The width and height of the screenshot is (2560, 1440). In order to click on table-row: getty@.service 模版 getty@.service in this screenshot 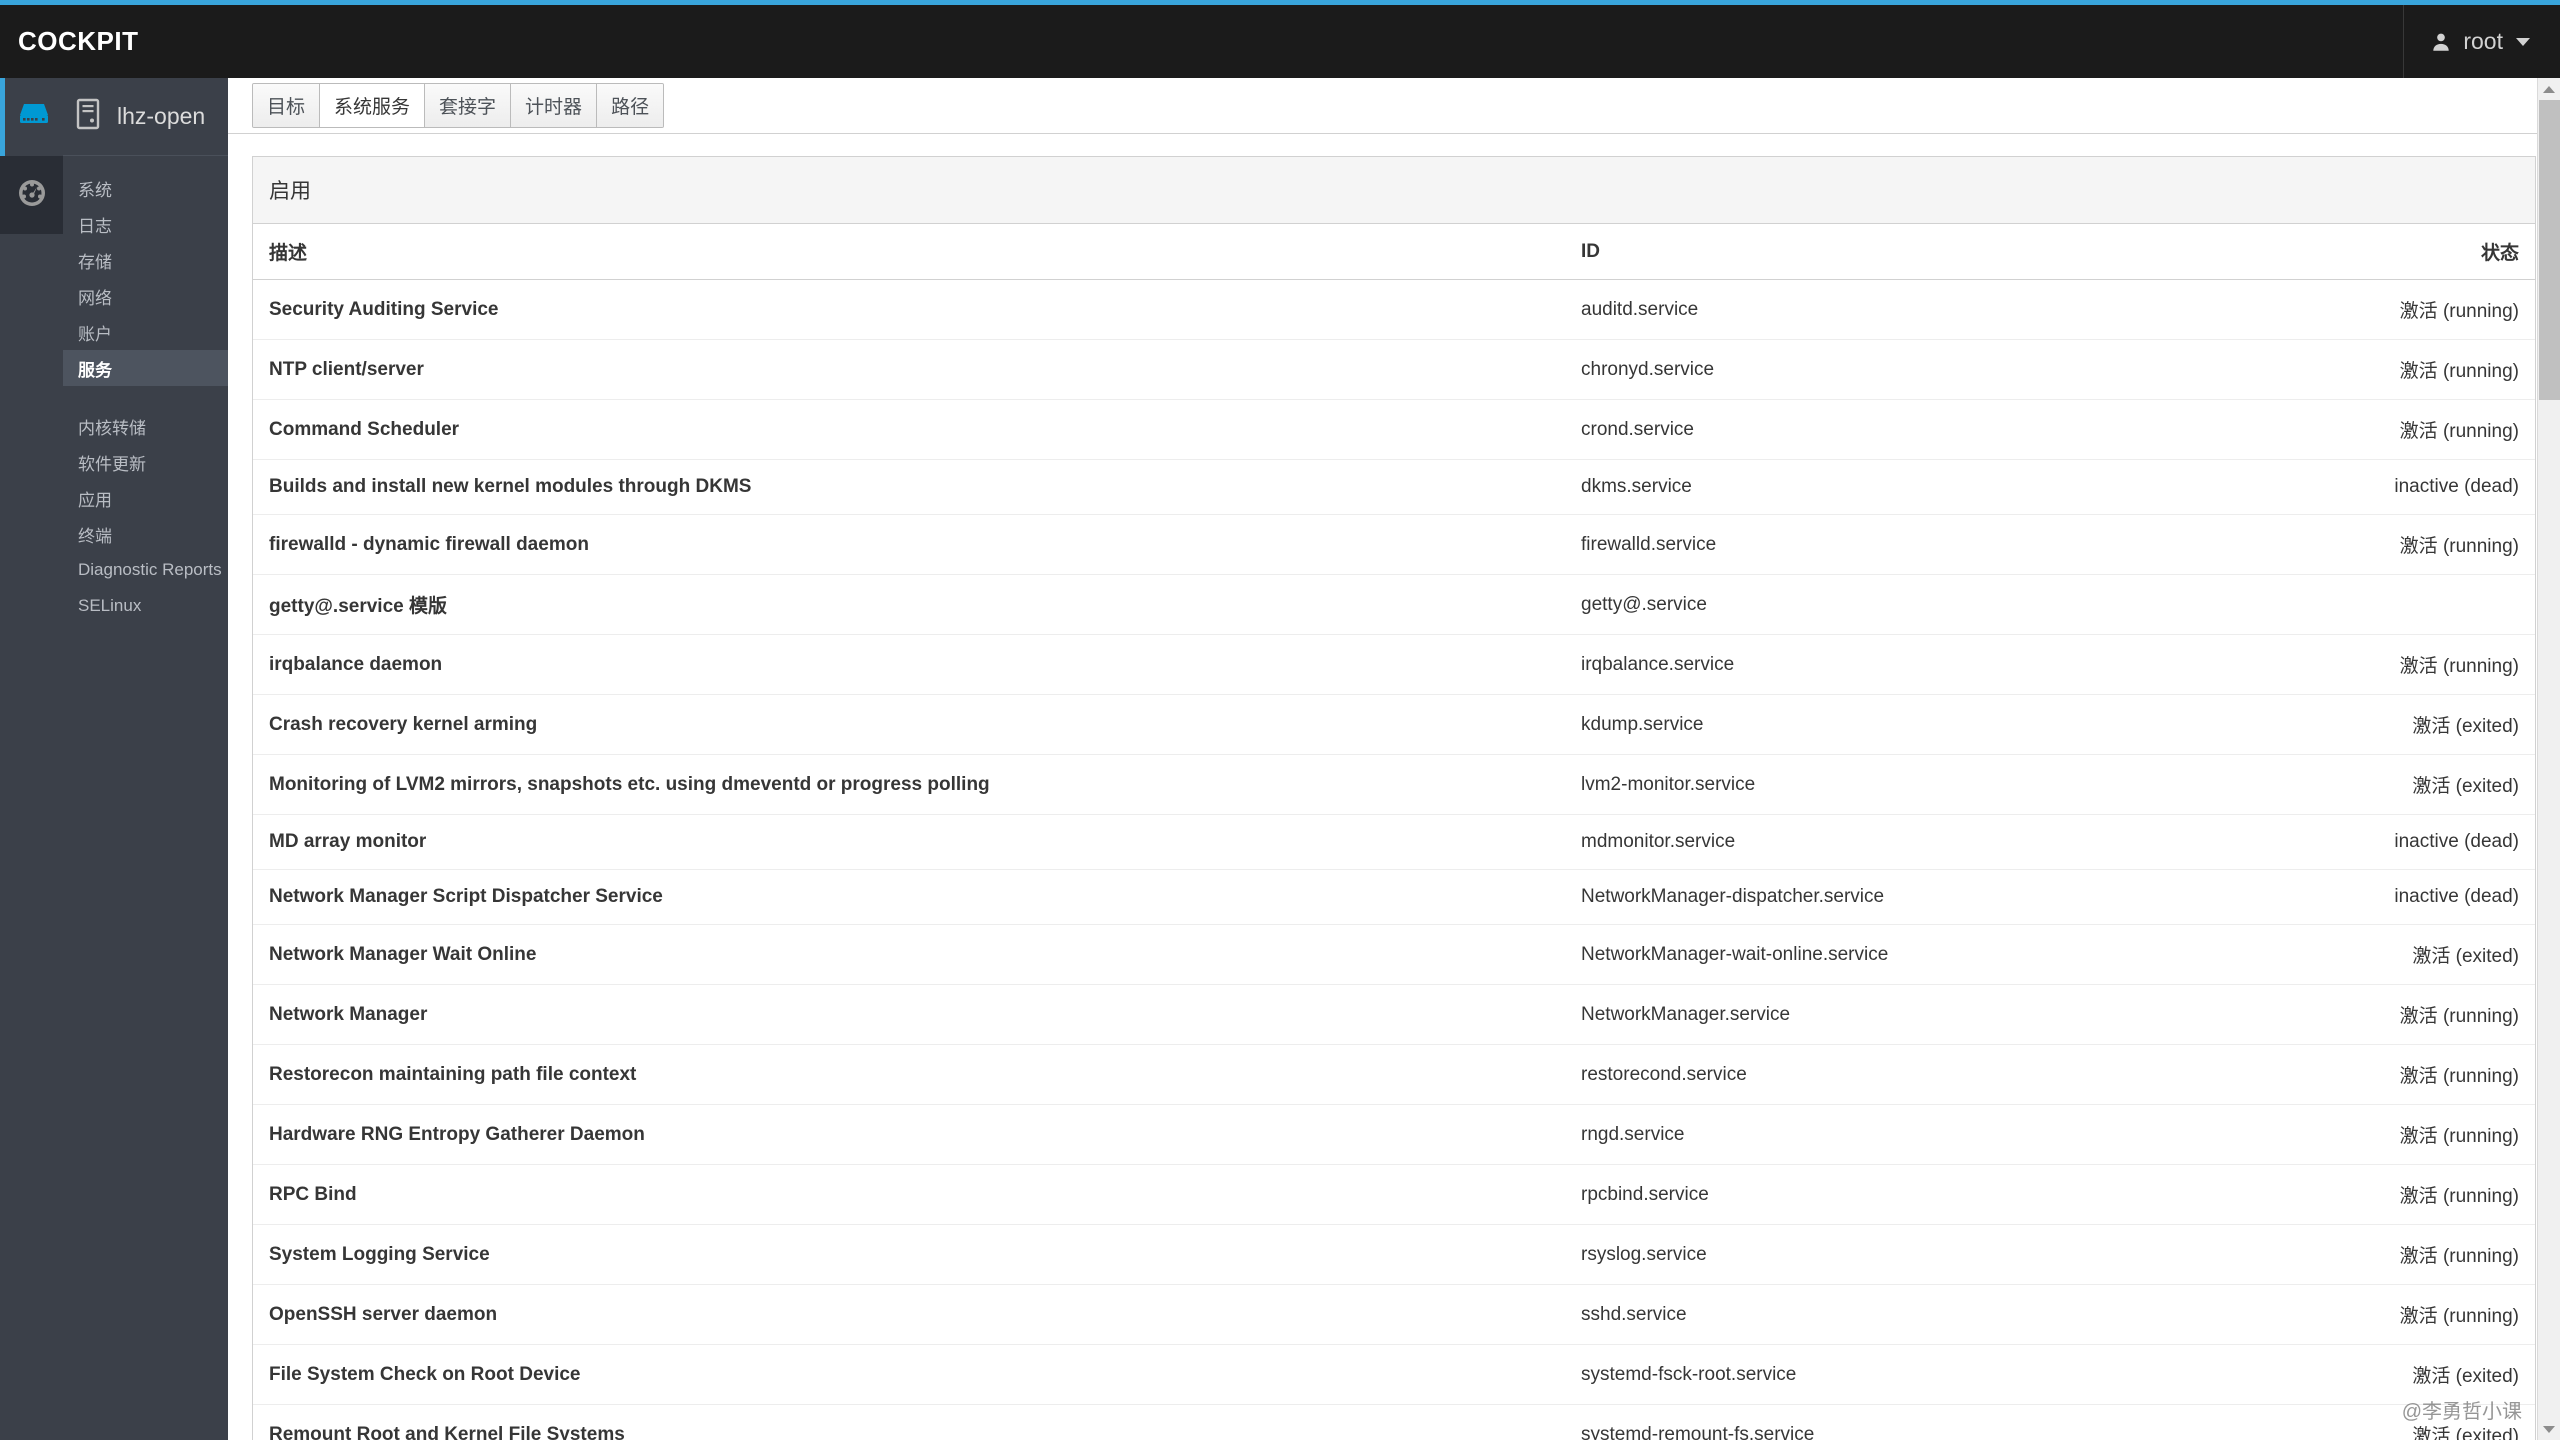, I will do `click(1394, 604)`.